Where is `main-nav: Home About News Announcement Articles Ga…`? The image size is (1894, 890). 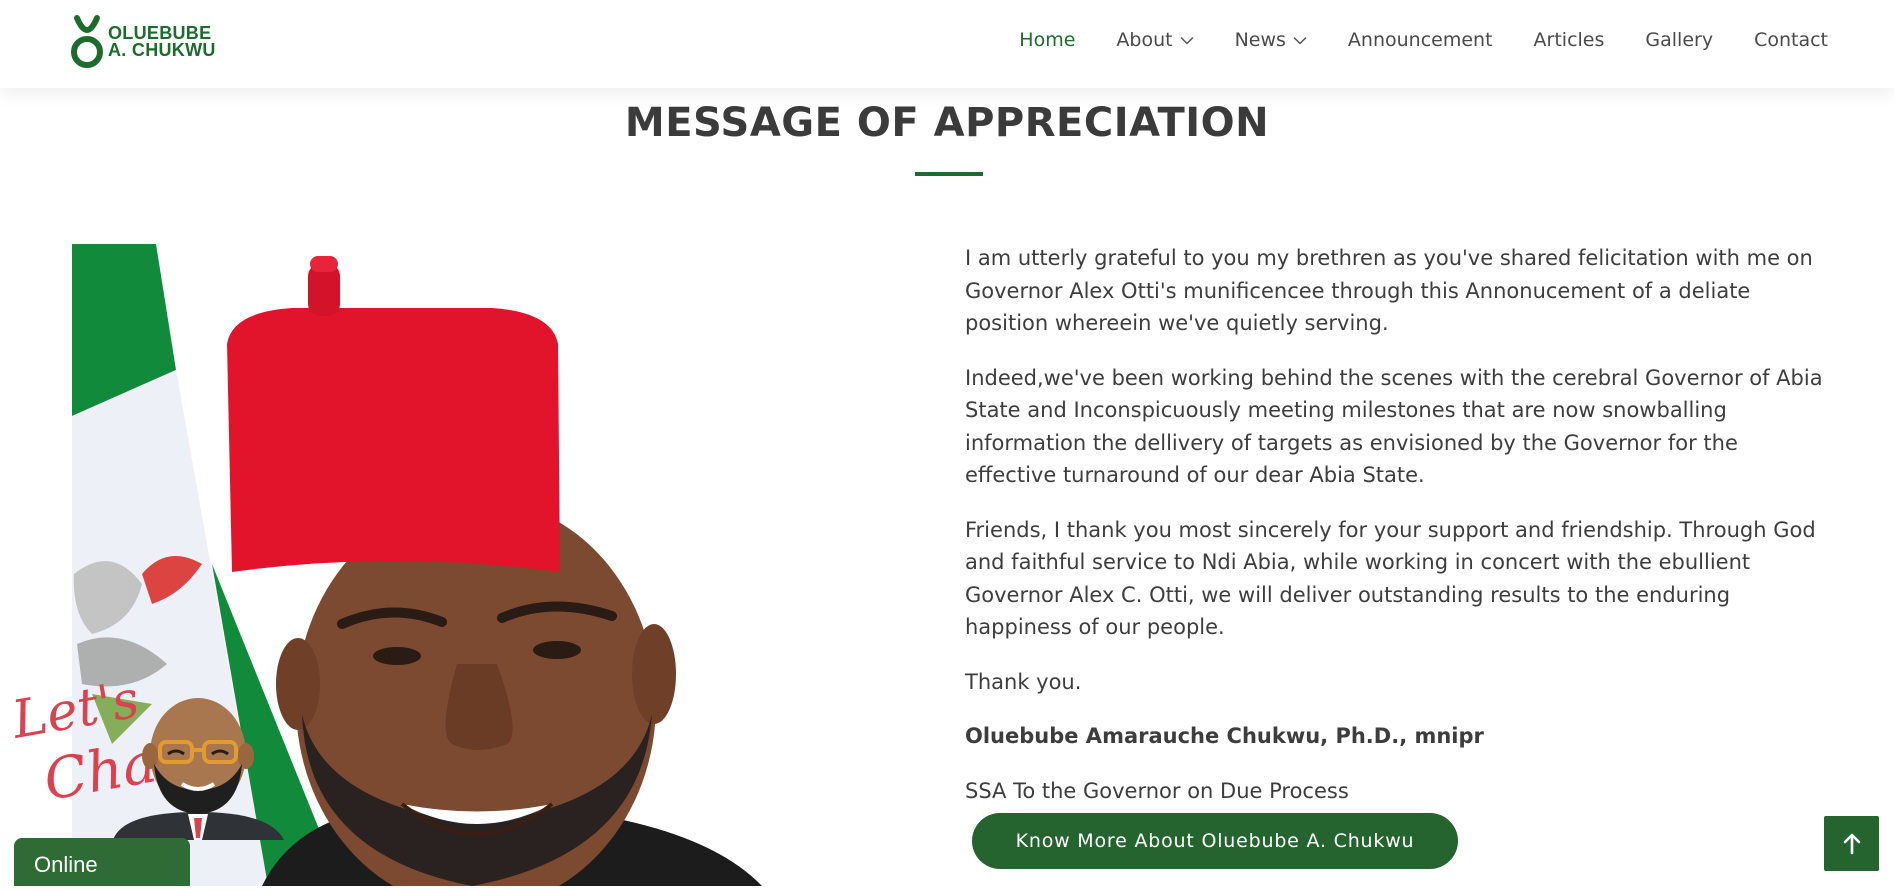
main-nav: Home About News Announcement Articles Ga… is located at coordinates (1403, 40).